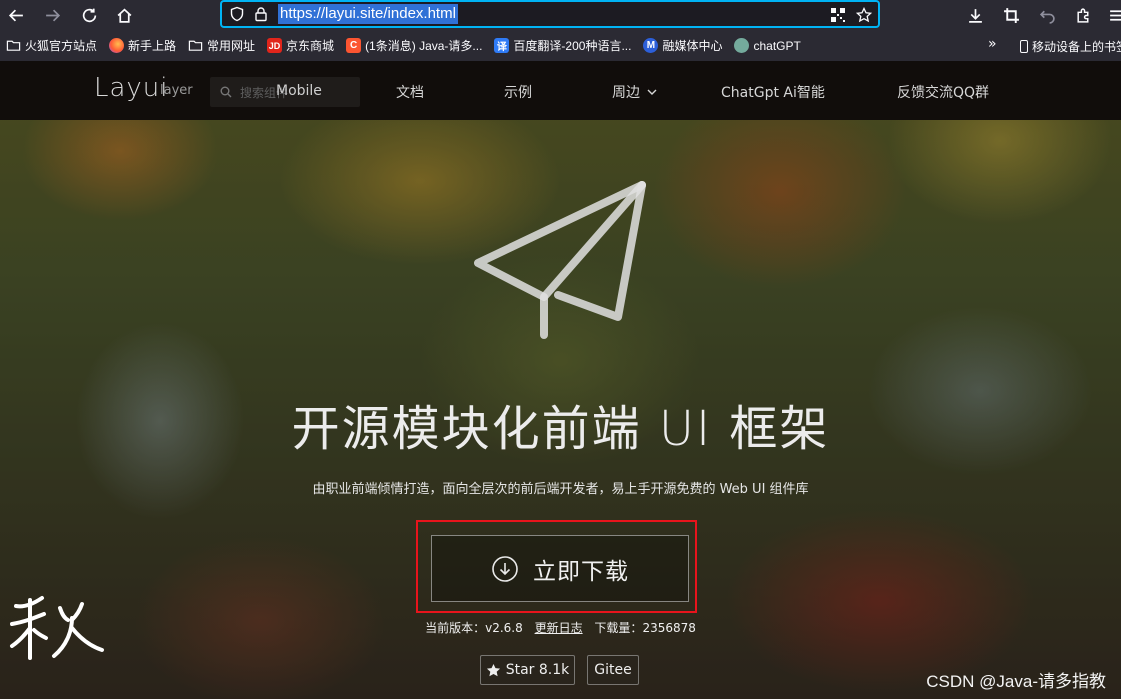 This screenshot has width=1121, height=699. What do you see at coordinates (669, 628) in the screenshot?
I see `download-count: 2356878` at bounding box center [669, 628].